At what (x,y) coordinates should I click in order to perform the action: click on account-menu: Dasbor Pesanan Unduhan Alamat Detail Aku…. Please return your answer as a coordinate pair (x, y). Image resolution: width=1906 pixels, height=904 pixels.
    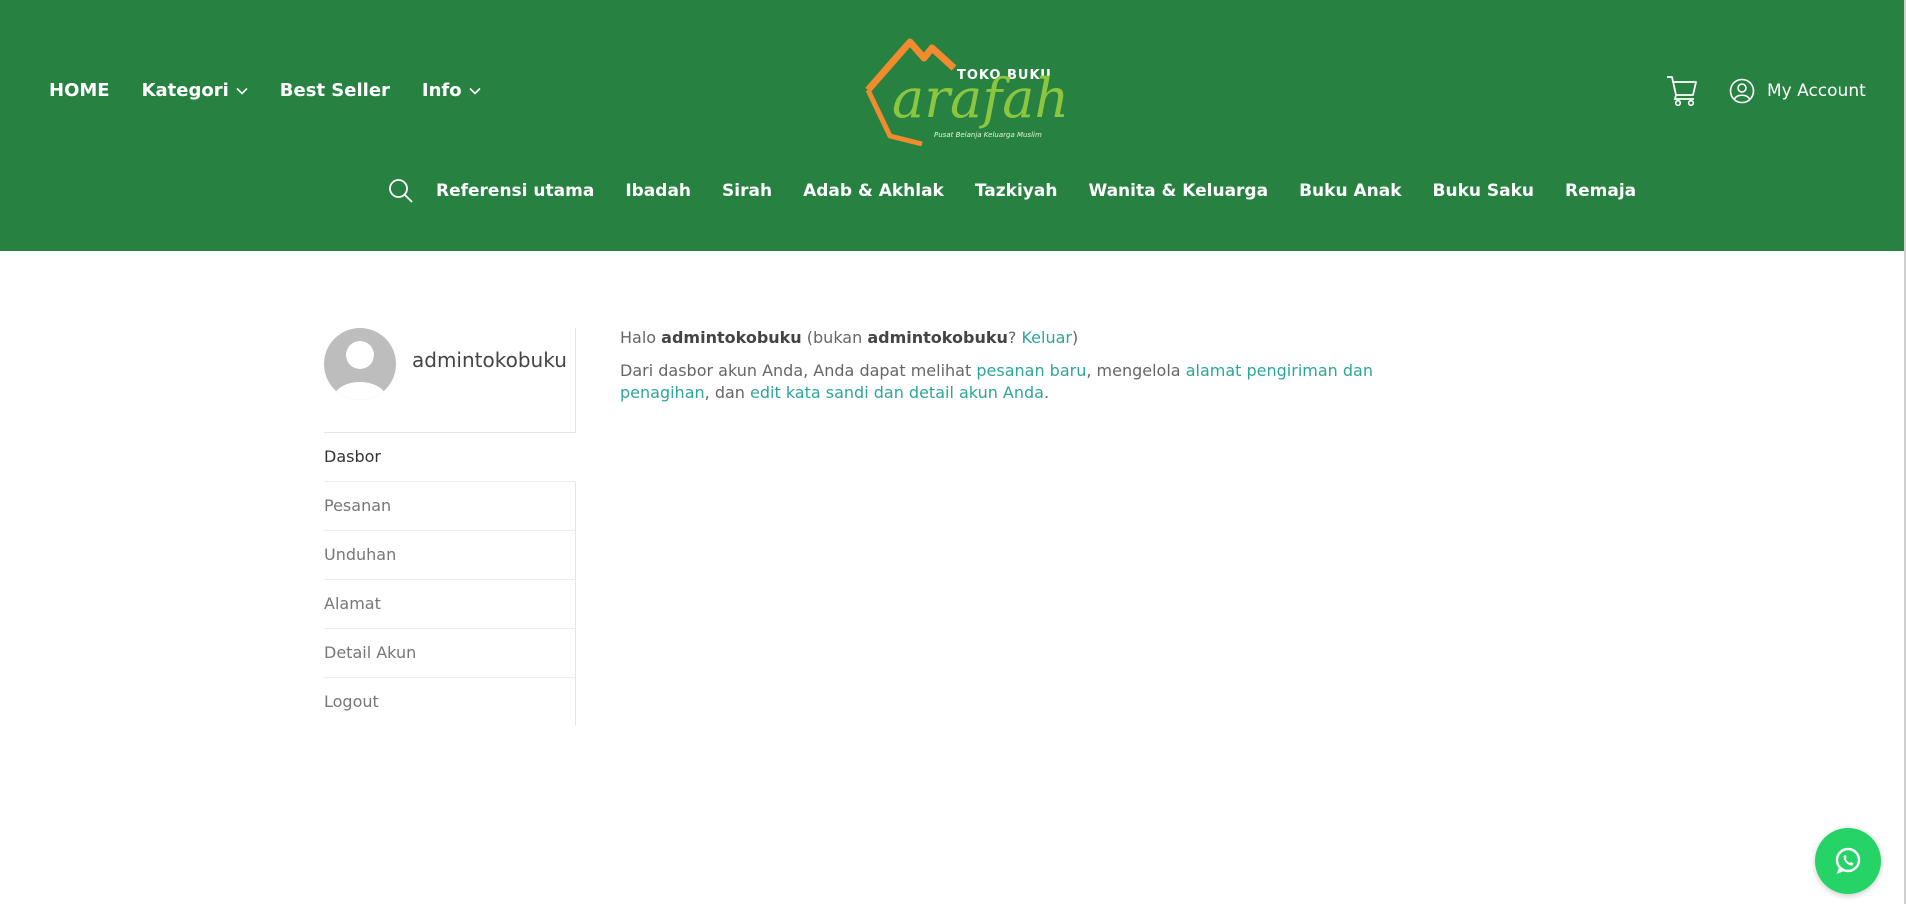
    Looking at the image, I should click on (450, 579).